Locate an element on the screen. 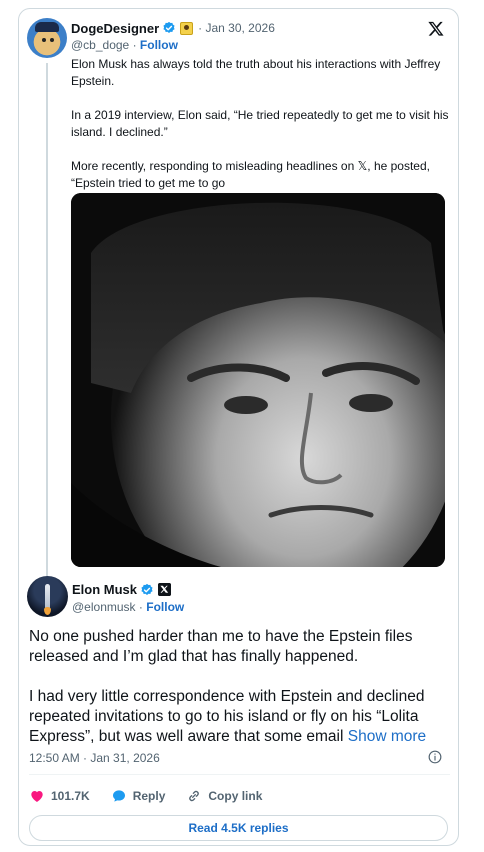 This screenshot has width=484, height=852. info-icon is located at coordinates (435, 757).